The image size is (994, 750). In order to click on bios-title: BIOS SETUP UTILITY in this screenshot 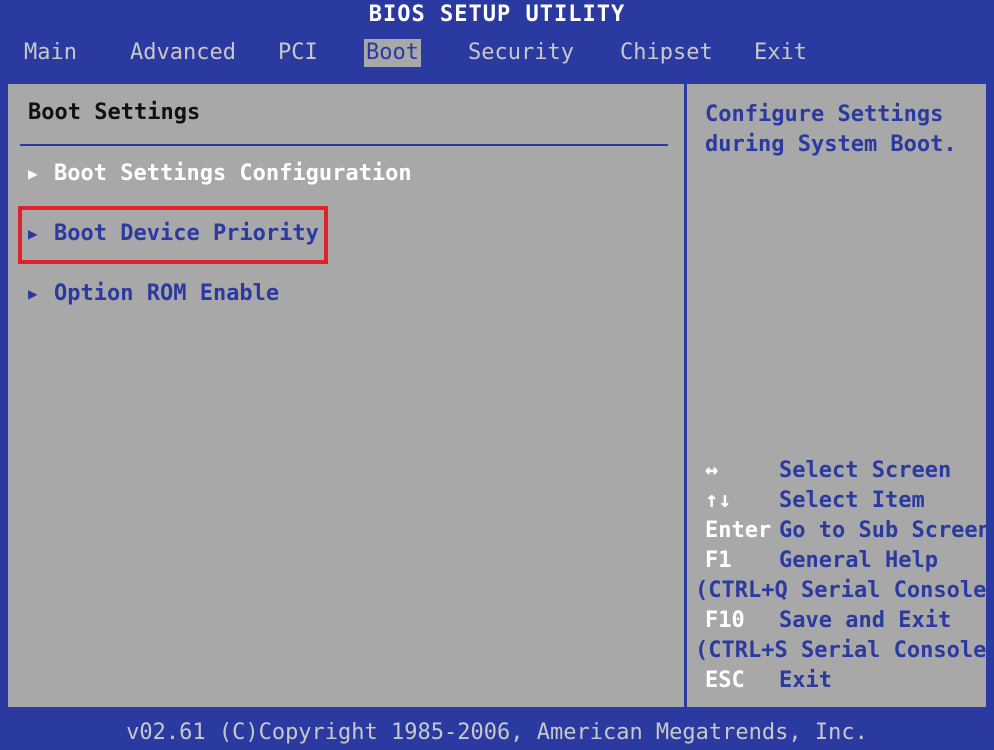, I will do `click(497, 14)`.